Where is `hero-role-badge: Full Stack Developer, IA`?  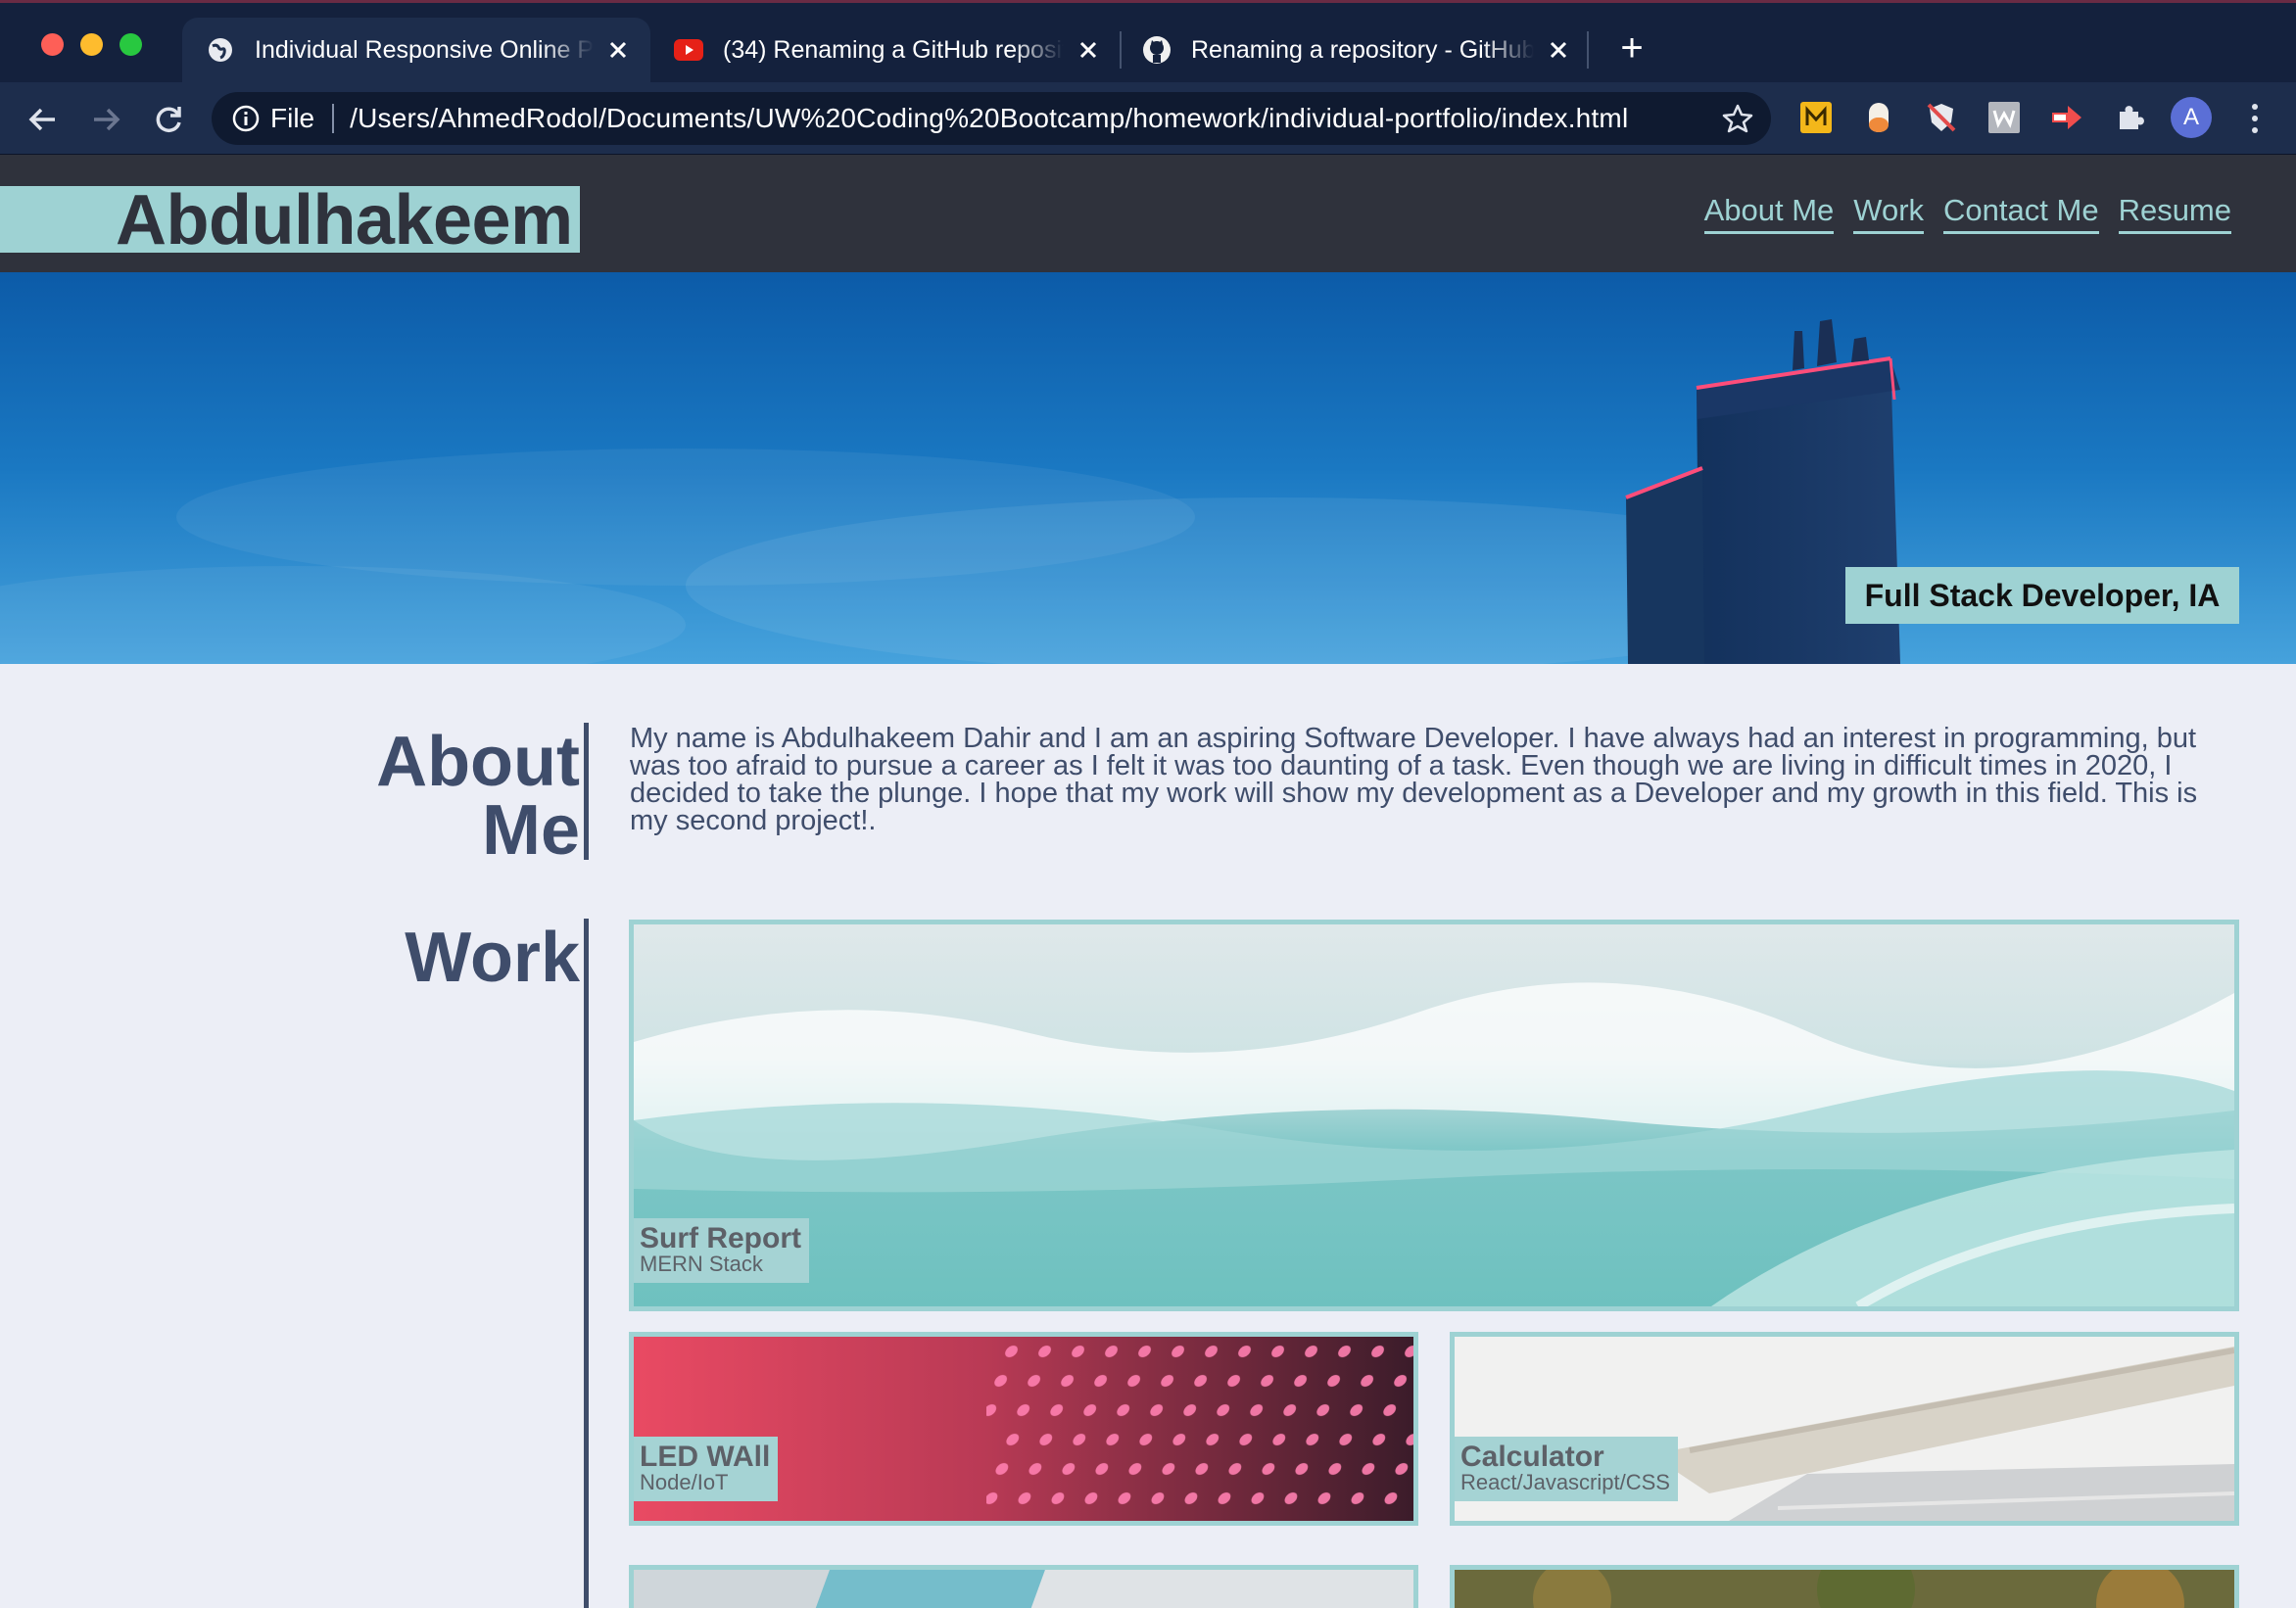
hero-role-badge: Full Stack Developer, IA is located at coordinates (2042, 595).